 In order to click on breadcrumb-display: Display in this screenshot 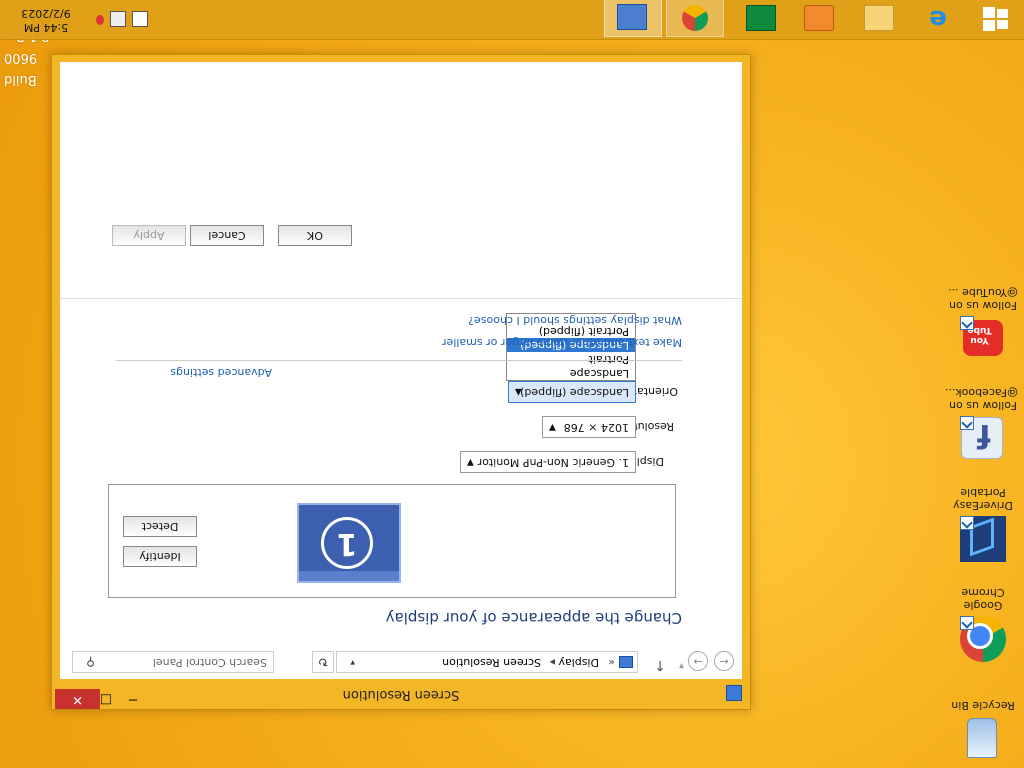, I will do `click(578, 662)`.